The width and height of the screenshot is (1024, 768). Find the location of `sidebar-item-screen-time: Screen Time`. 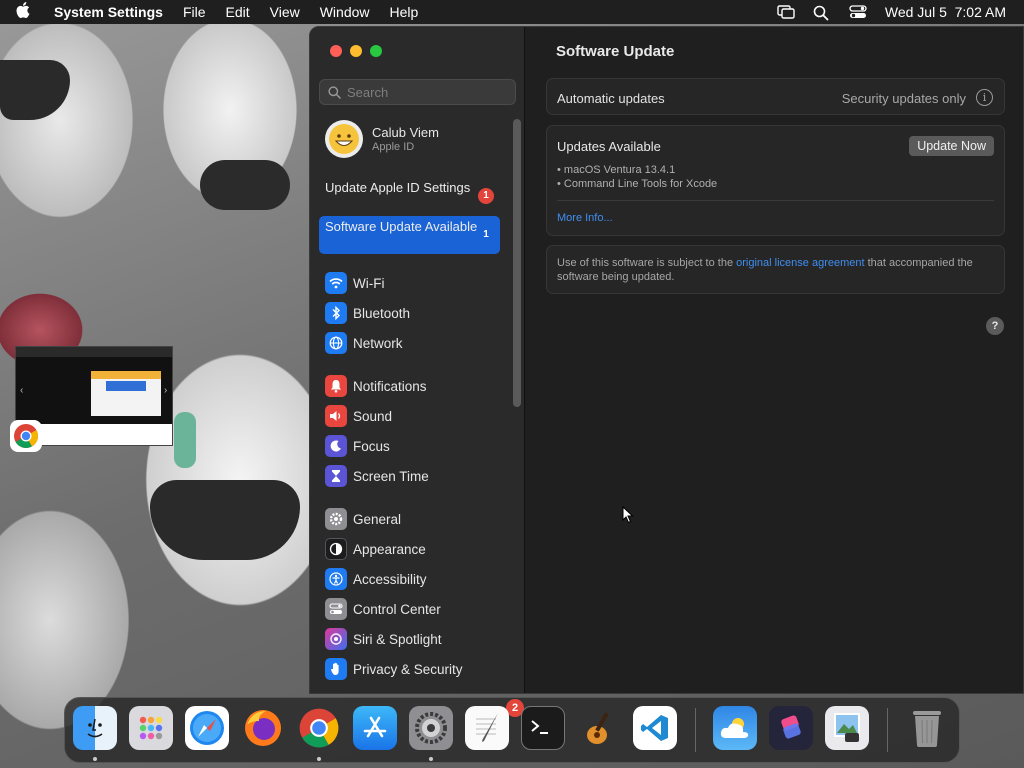

sidebar-item-screen-time: Screen Time is located at coordinates (377, 476).